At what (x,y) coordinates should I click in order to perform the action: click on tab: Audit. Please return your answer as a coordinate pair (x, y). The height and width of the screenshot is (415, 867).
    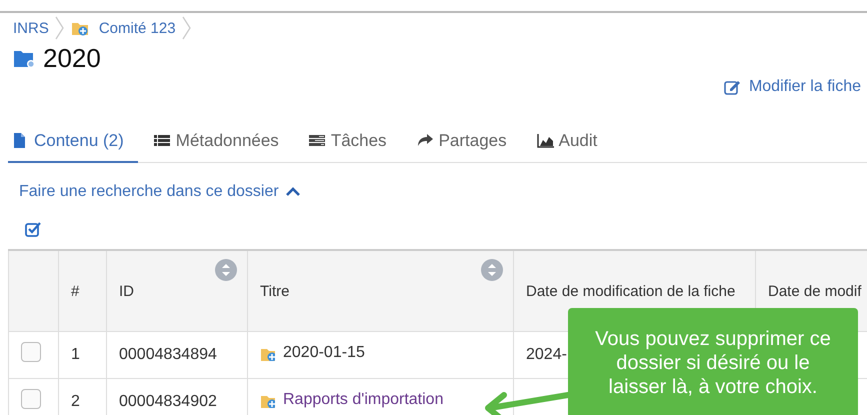
    Looking at the image, I should click on (572, 141).